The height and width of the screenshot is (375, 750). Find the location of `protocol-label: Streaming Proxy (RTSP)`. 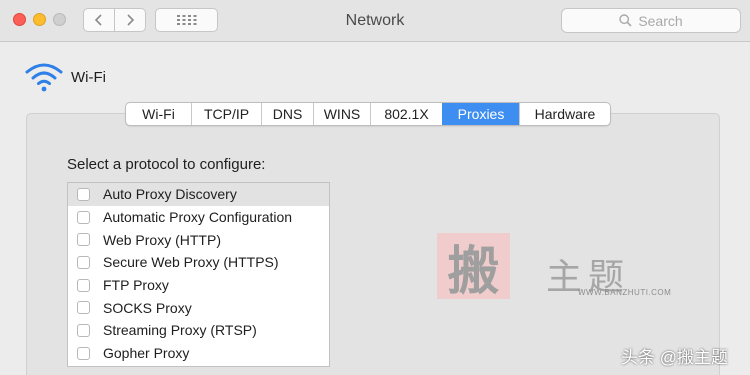

protocol-label: Streaming Proxy (RTSP) is located at coordinates (180, 330).